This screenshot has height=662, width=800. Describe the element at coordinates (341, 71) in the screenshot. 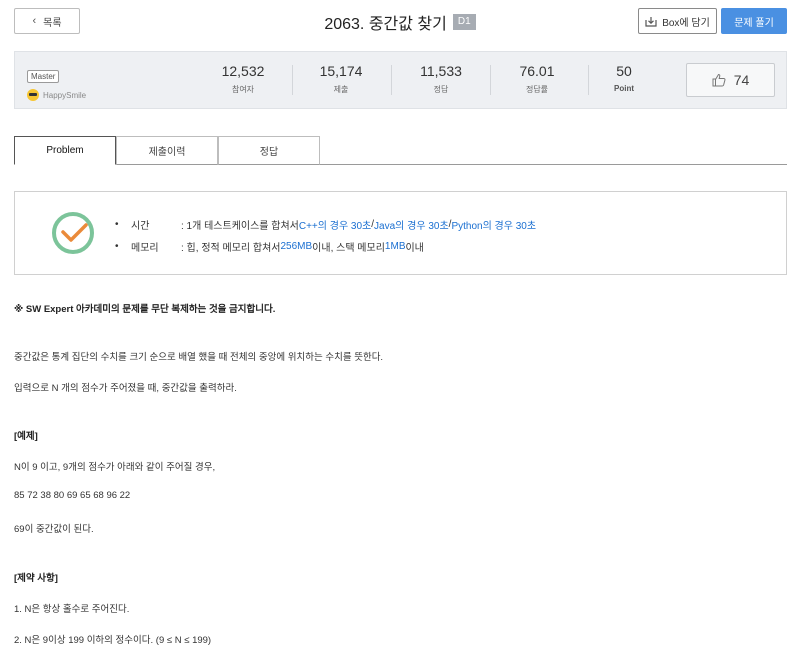

I see `stat-value: 15,174` at that location.